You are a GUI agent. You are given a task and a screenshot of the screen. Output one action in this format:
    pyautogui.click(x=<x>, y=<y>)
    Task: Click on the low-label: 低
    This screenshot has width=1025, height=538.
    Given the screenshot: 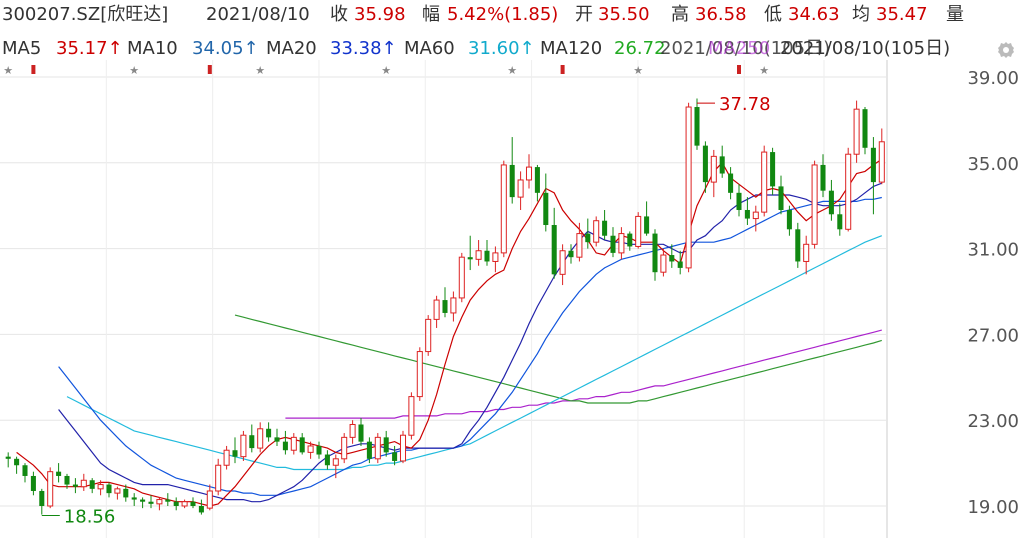 What is the action you would take?
    pyautogui.click(x=773, y=14)
    